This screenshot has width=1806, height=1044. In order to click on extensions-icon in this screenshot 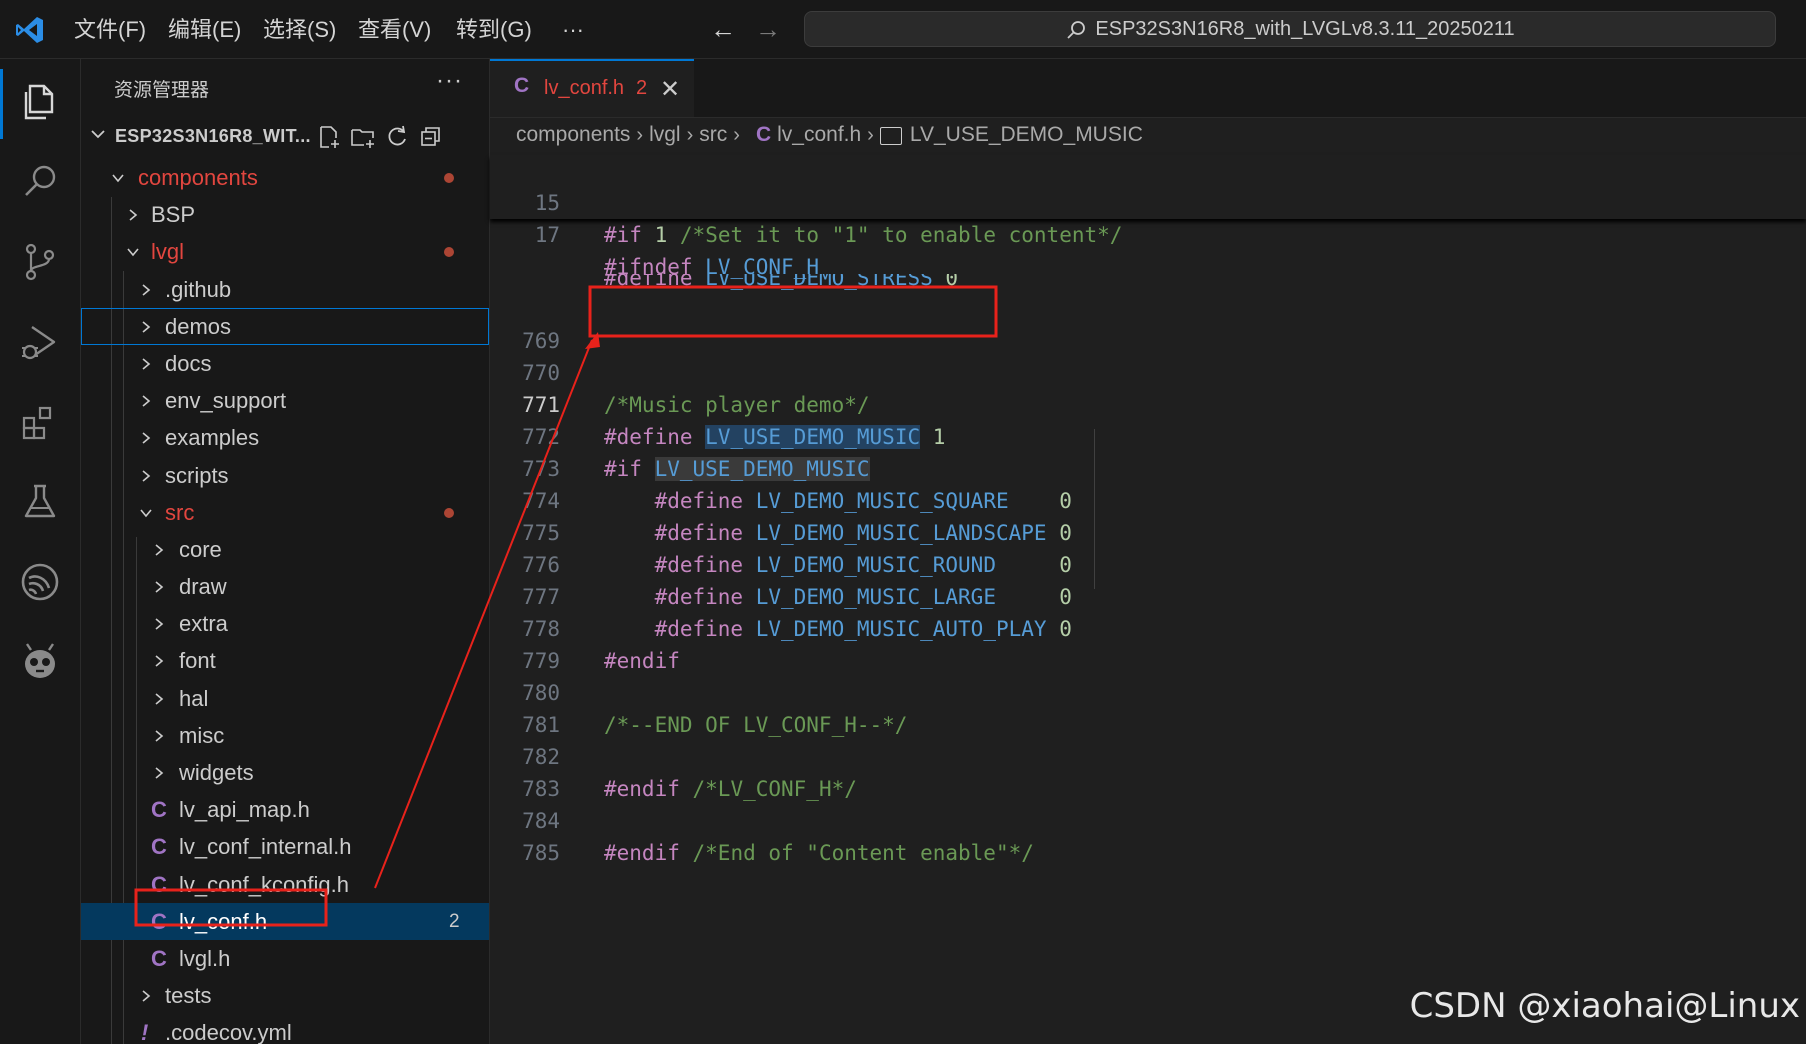, I will do `click(40, 422)`.